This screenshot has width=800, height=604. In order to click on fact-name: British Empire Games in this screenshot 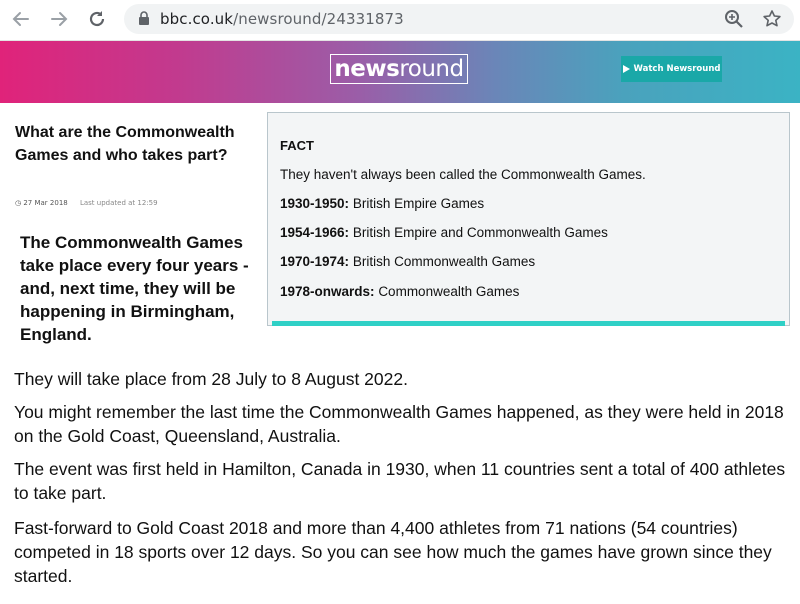, I will do `click(418, 203)`.